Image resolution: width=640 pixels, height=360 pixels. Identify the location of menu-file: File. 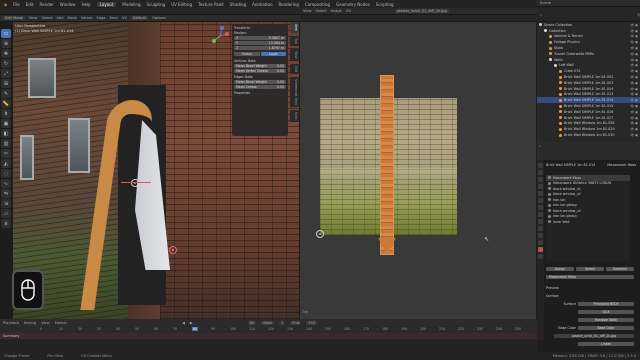
(16, 4).